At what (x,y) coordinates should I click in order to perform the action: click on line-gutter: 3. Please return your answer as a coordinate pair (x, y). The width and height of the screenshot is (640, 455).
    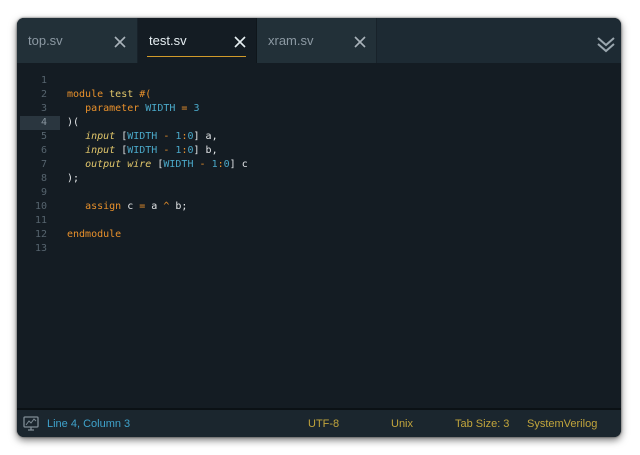
    Looking at the image, I should click on (40, 109).